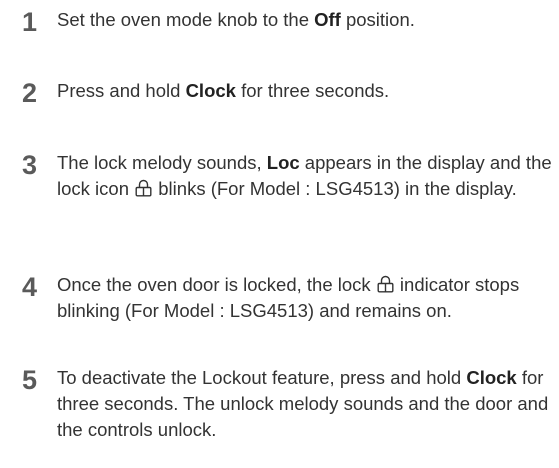 This screenshot has height=468, width=559. I want to click on step-number: 2, so click(30, 93).